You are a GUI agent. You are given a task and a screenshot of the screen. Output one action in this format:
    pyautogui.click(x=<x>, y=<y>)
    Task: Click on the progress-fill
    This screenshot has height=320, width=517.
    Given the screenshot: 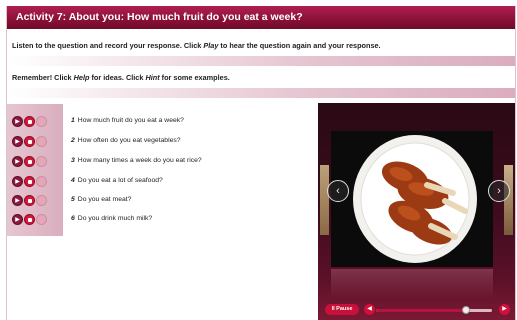 What is the action you would take?
    pyautogui.click(x=421, y=310)
    